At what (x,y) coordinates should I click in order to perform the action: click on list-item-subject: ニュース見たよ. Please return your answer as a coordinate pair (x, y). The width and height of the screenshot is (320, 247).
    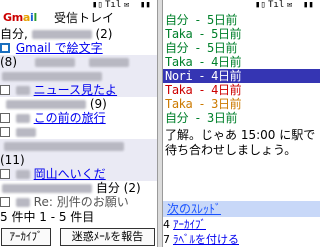
    Looking at the image, I should click on (78, 90).